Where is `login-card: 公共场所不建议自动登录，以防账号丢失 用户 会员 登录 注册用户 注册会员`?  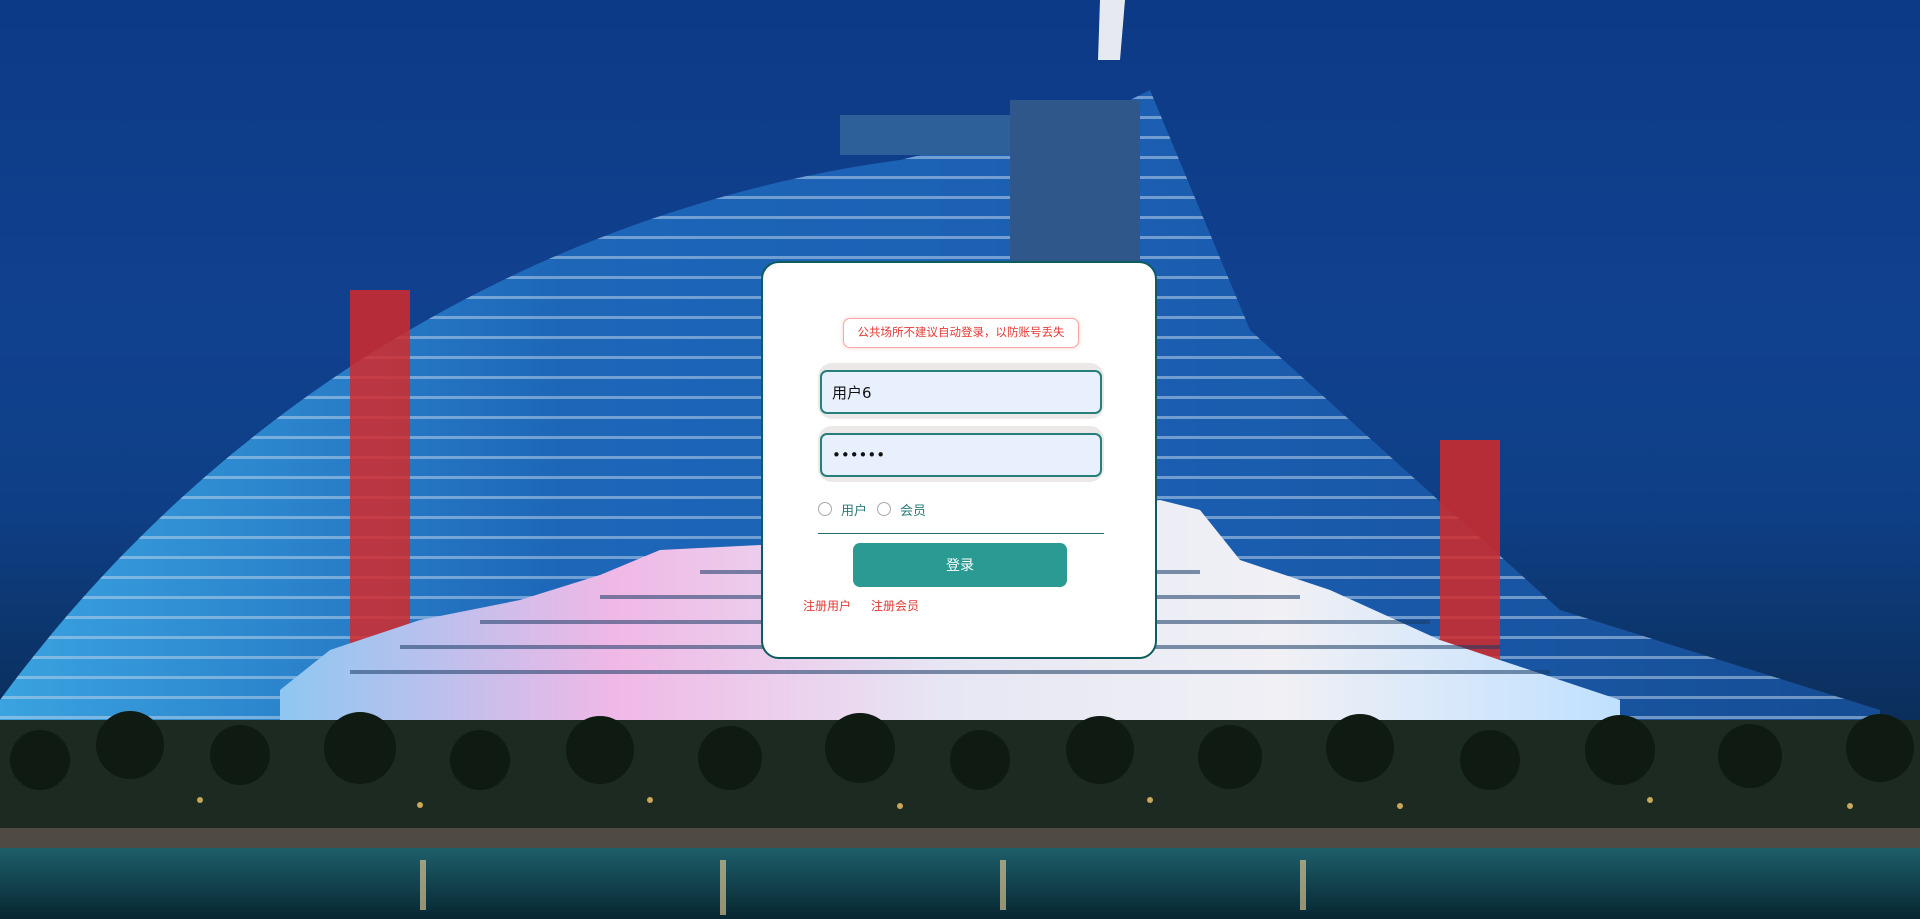 login-card: 公共场所不建议自动登录，以防账号丢失 用户 会员 登录 注册用户 注册会员 is located at coordinates (959, 460).